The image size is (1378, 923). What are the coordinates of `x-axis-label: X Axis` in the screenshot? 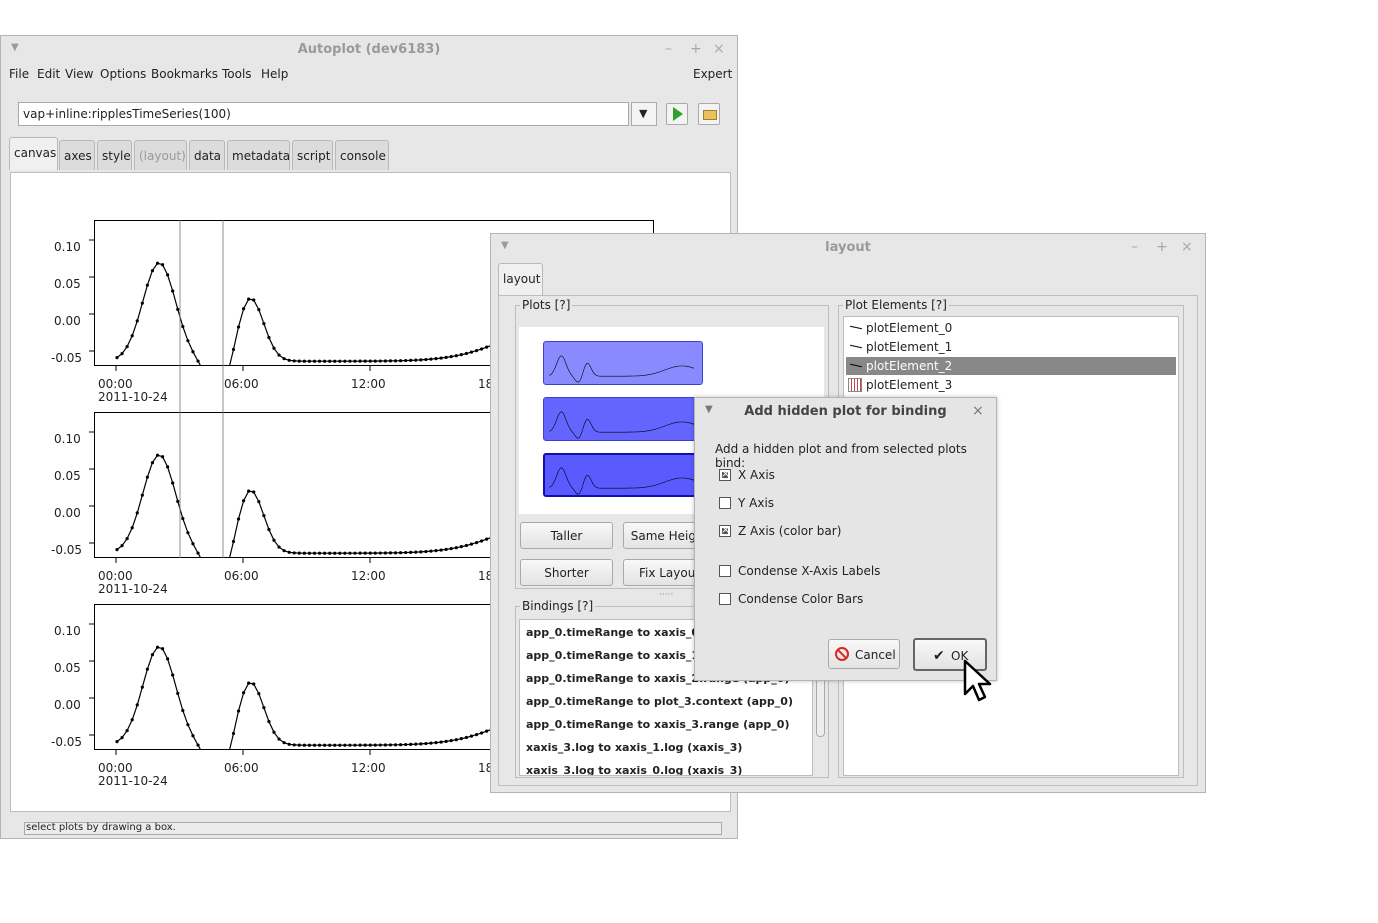 It's located at (756, 475).